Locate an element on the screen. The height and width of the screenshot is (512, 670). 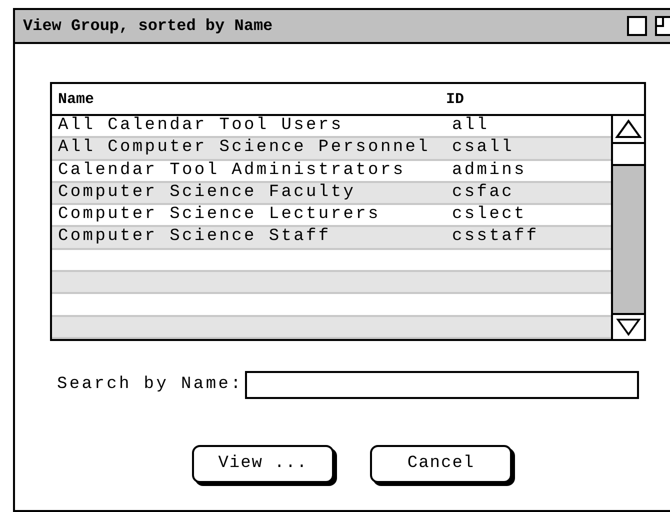
table-row: Calendar Tool Administrators admins is located at coordinates (331, 171).